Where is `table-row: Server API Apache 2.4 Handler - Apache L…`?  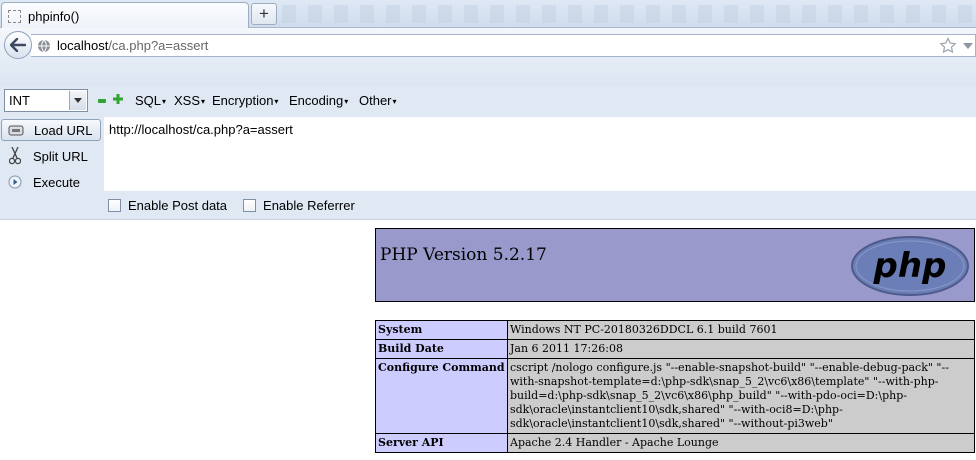
table-row: Server API Apache 2.4 Handler - Apache L… is located at coordinates (675, 443).